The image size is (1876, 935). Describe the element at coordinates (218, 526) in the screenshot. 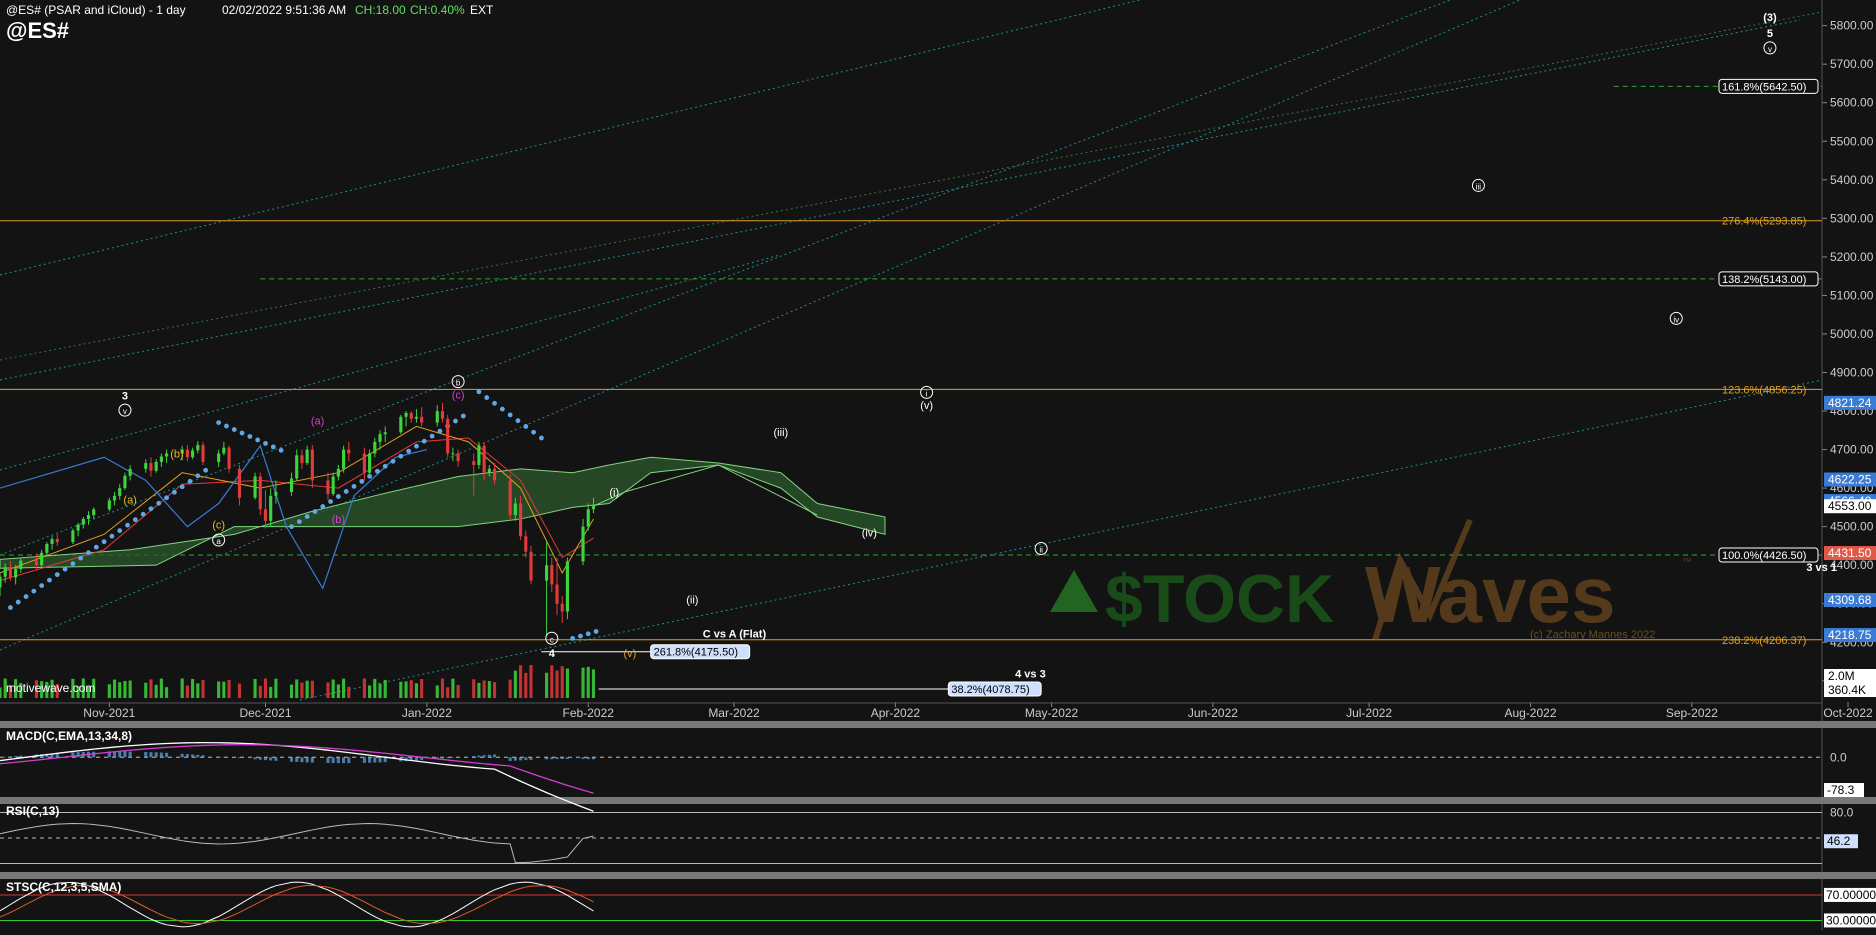

I see `wave-label: (c)` at that location.